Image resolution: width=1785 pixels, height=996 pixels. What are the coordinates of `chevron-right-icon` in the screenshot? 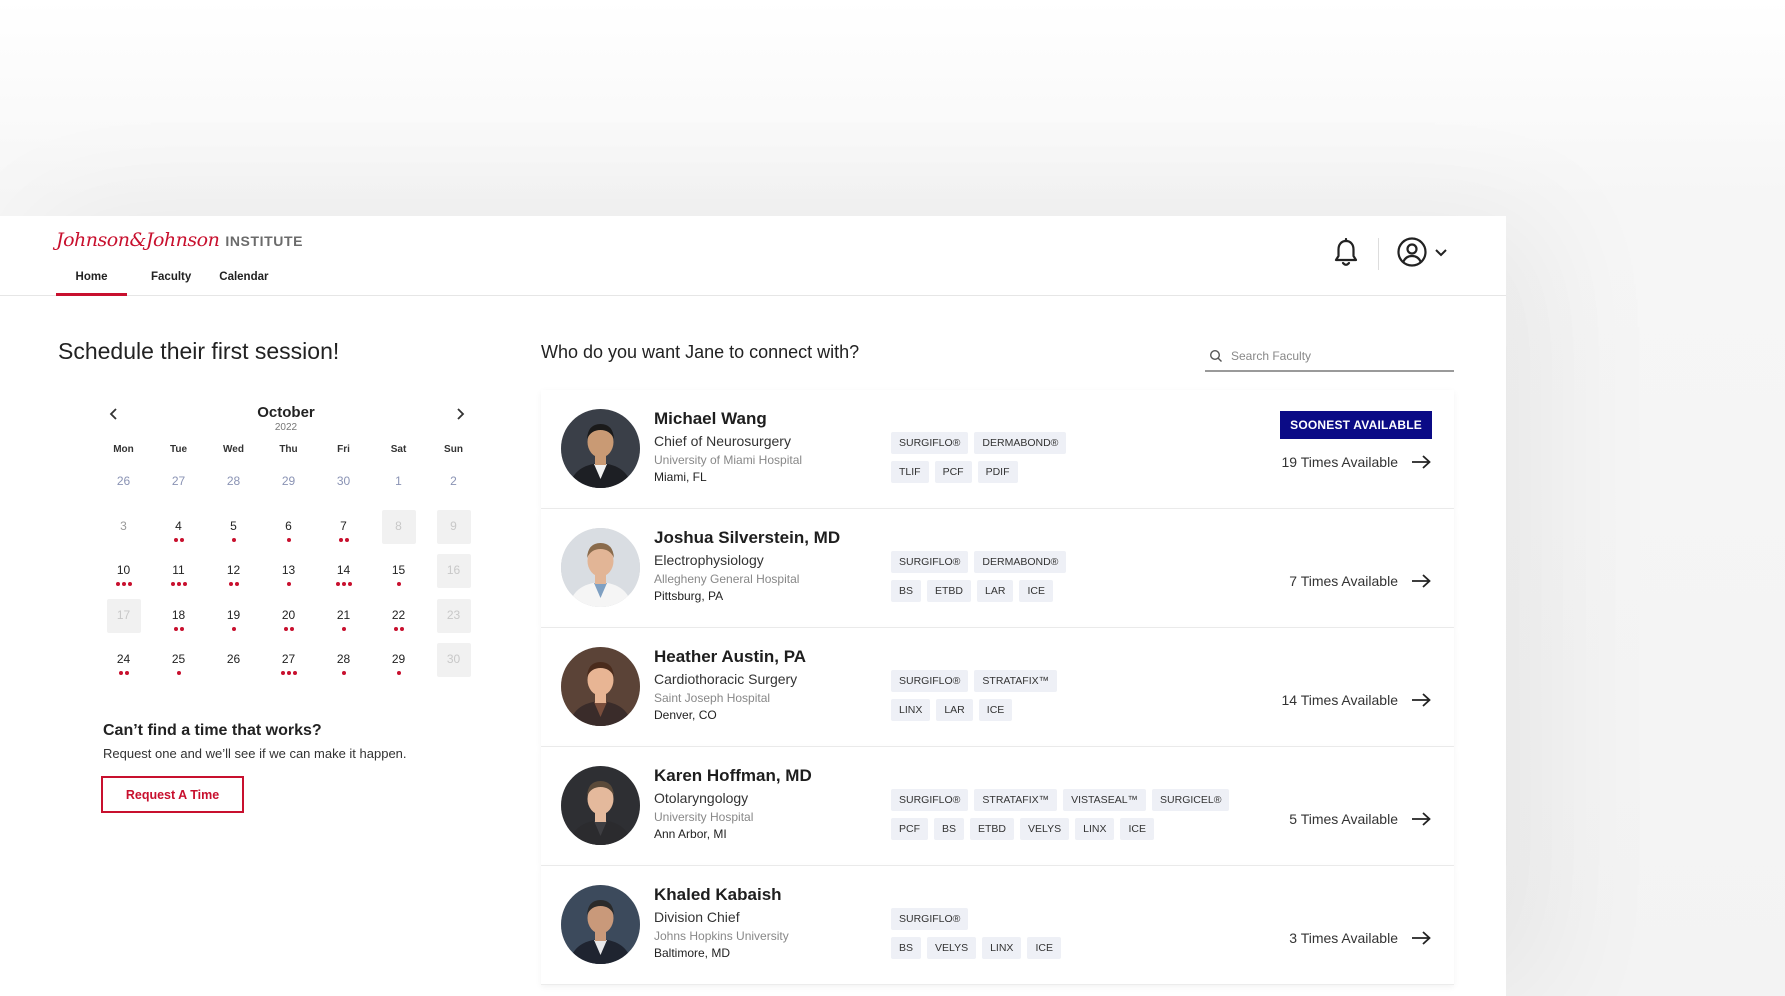 It's located at (460, 414).